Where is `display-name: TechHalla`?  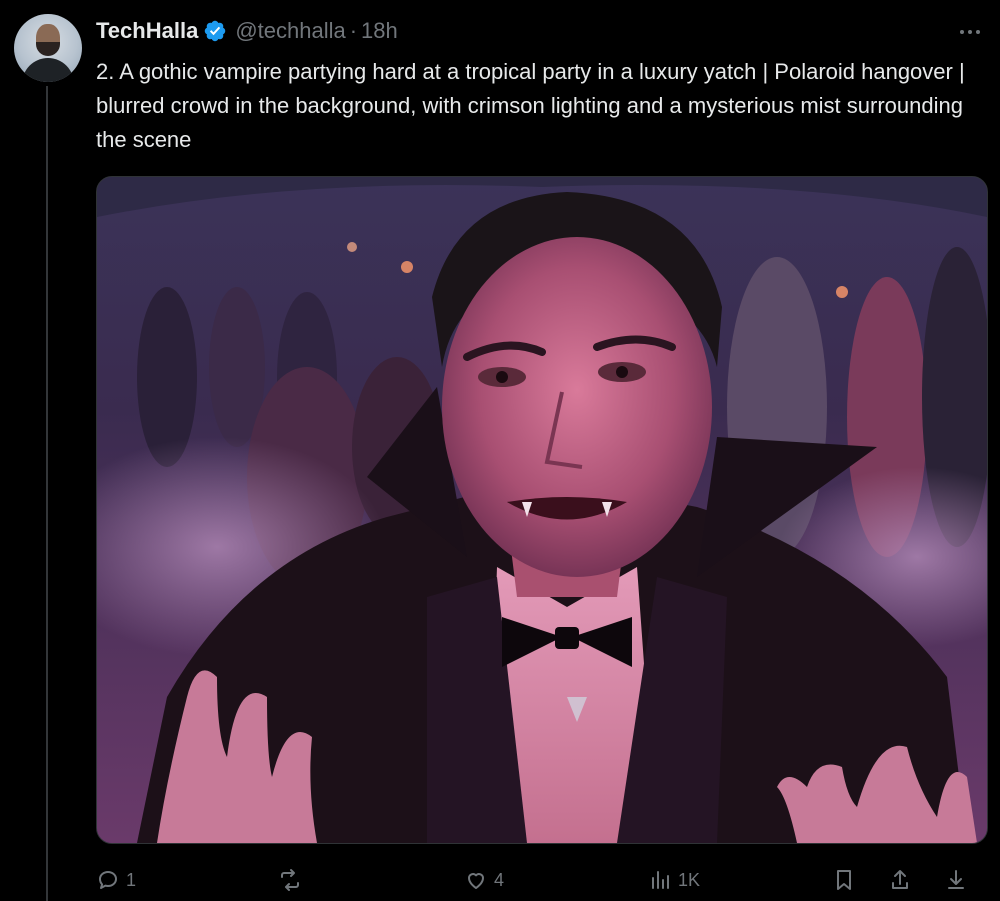 display-name: TechHalla is located at coordinates (147, 31).